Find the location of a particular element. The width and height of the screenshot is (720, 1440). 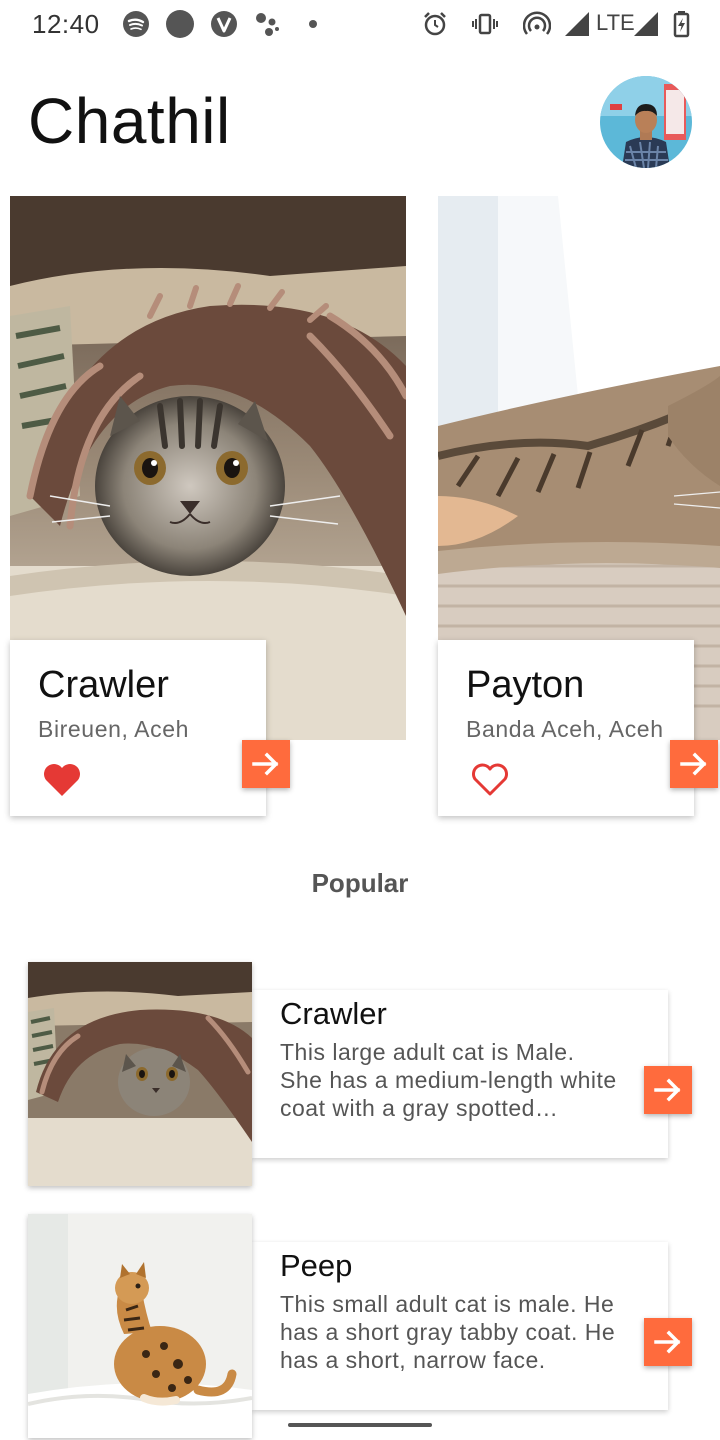

status-time: 12:40 is located at coordinates (66, 24).